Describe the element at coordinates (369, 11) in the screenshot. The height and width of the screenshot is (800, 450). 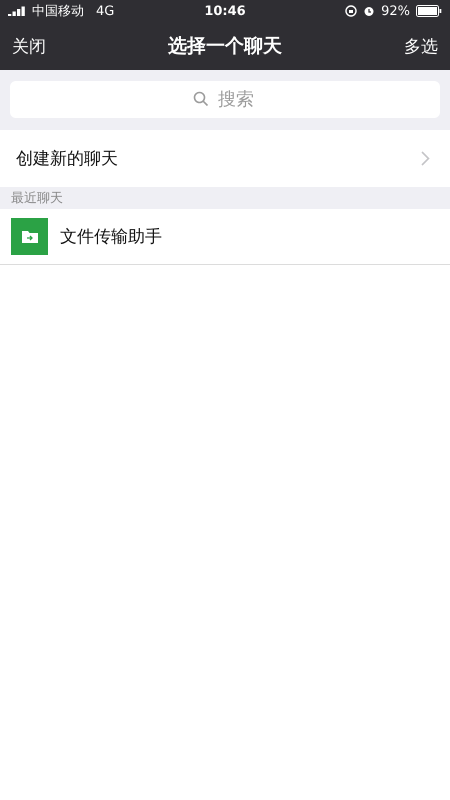
I see `alarm-icon` at that location.